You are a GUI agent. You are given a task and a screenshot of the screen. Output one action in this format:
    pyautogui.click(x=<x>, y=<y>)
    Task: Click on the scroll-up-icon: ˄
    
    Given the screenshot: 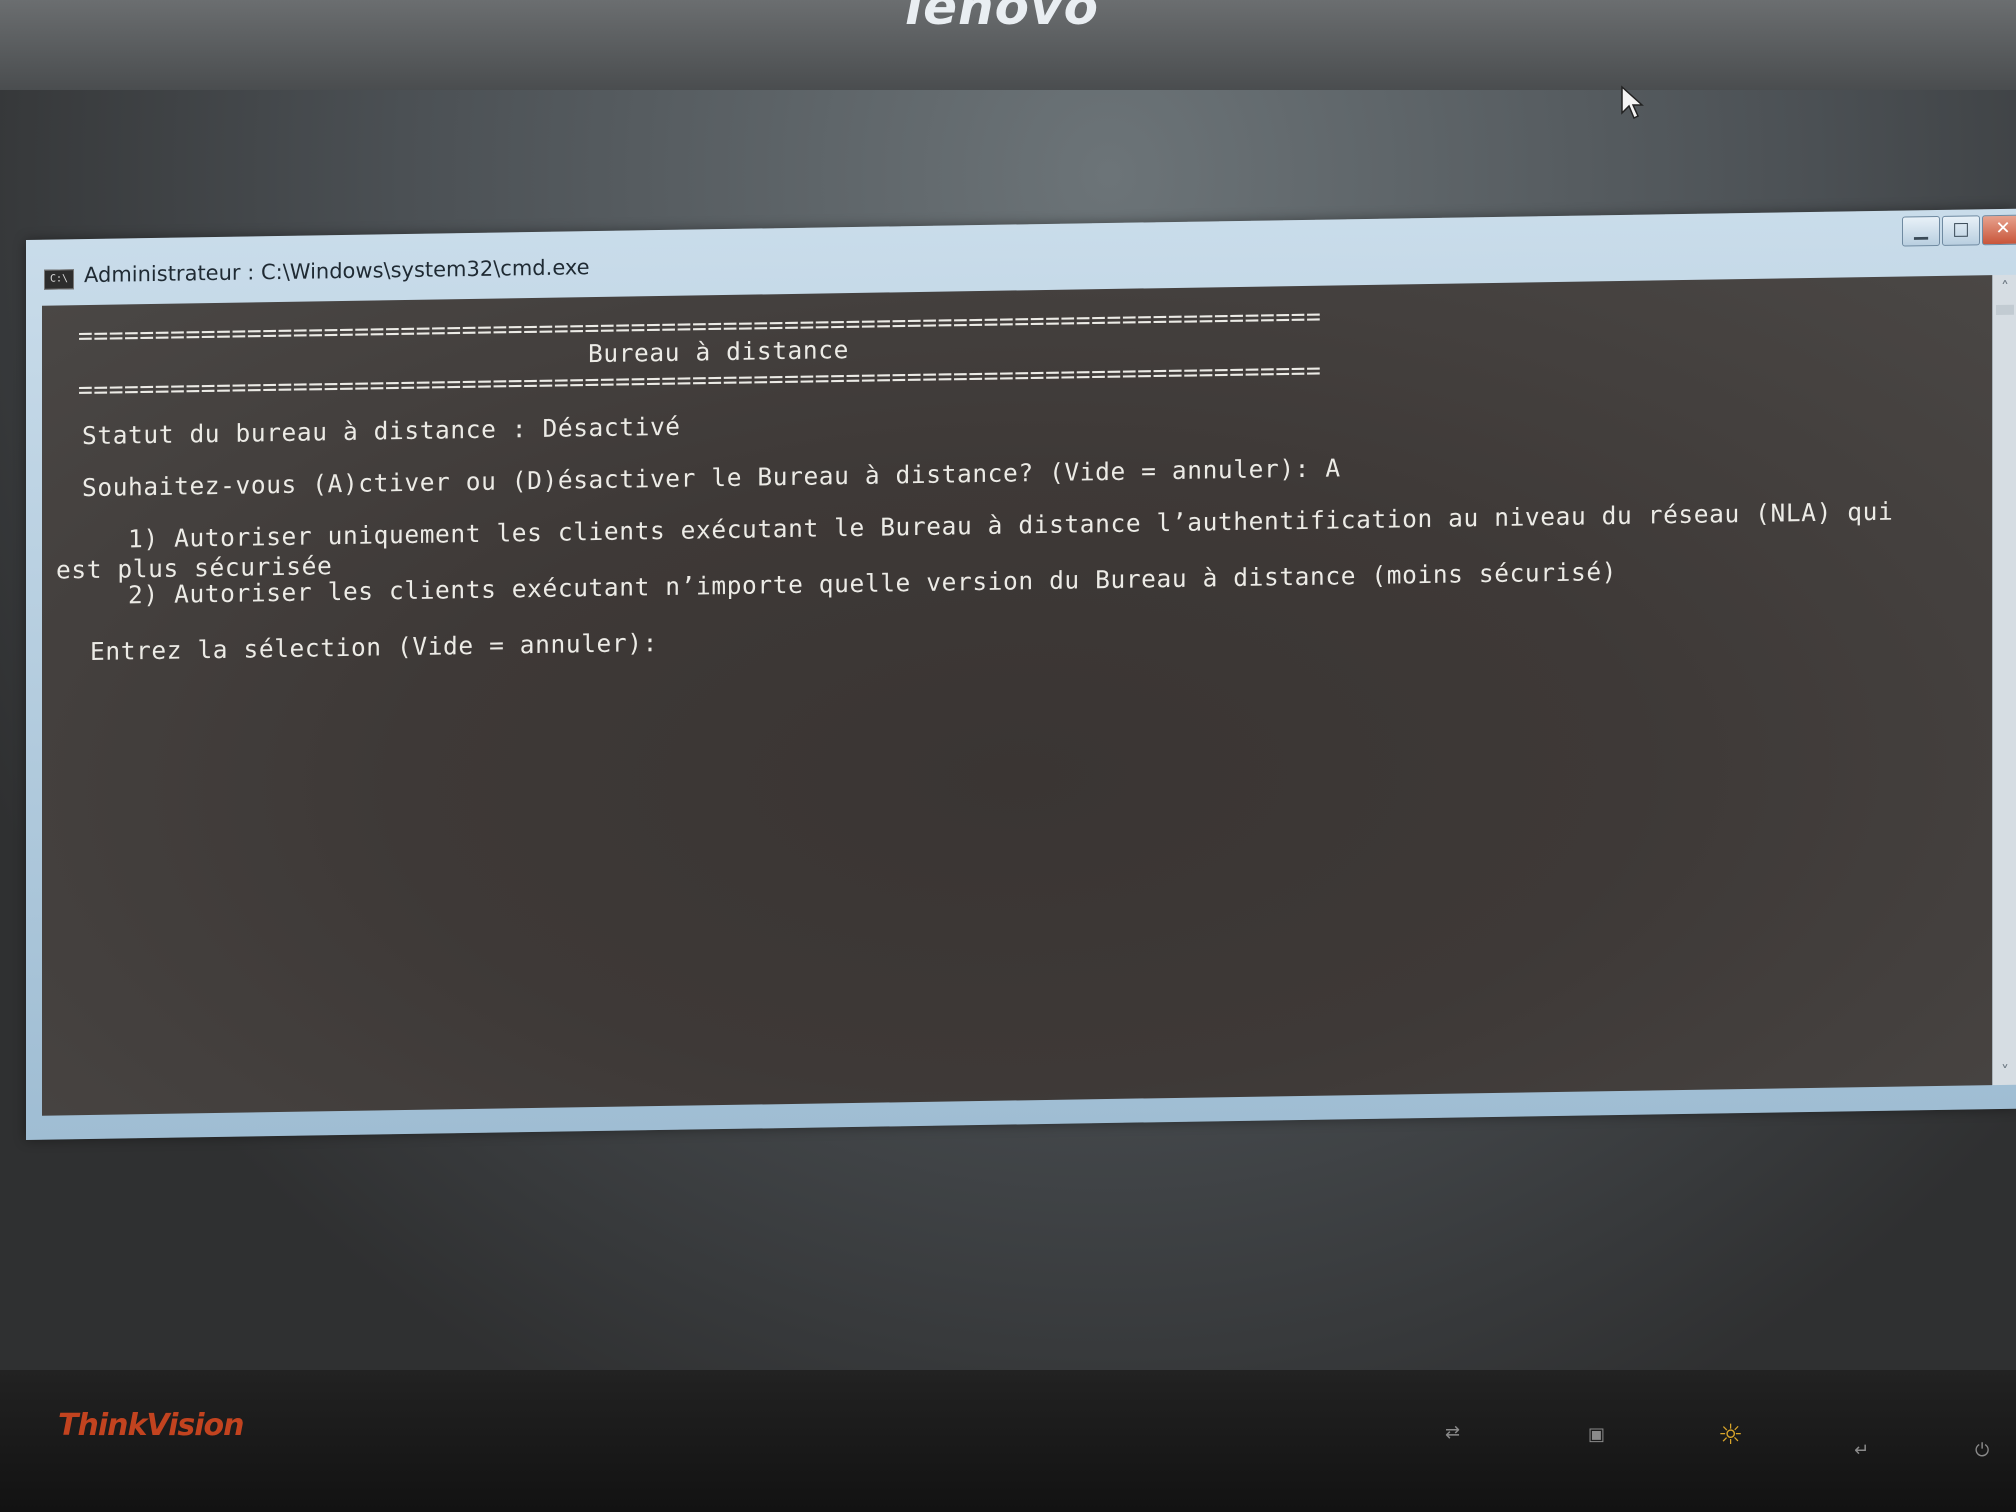 What is the action you would take?
    pyautogui.click(x=2004, y=288)
    